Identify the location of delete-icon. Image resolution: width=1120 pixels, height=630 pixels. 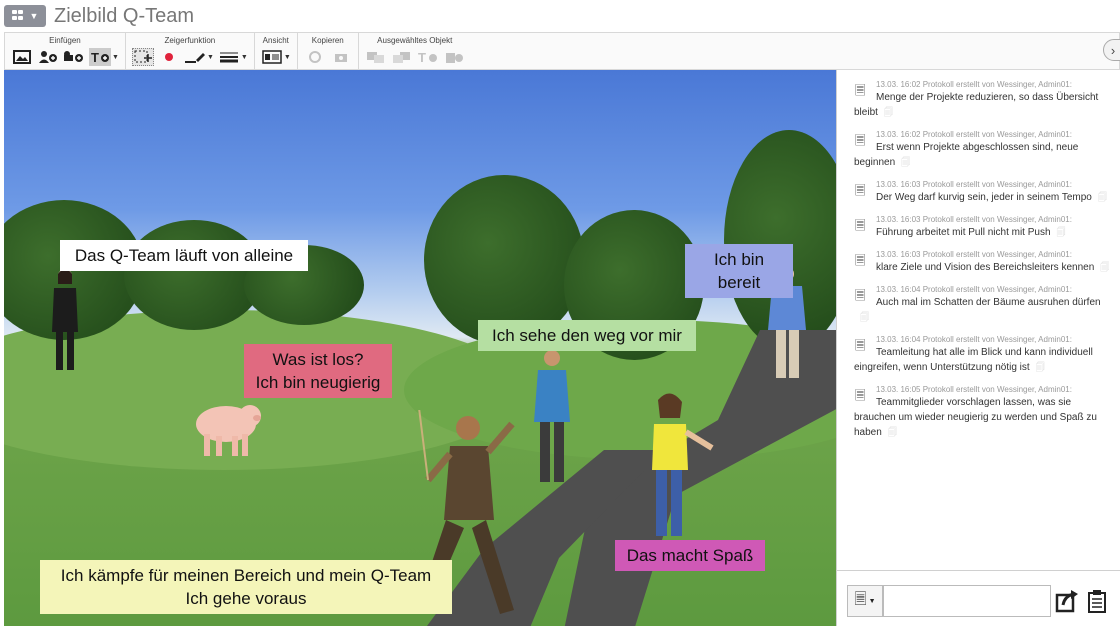
(454, 57).